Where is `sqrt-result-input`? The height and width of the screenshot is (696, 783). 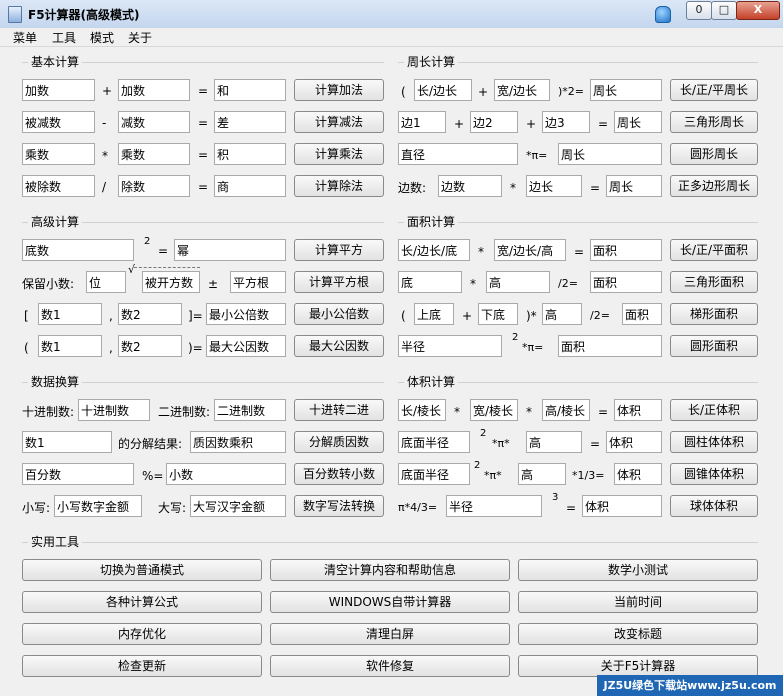
sqrt-result-input is located at coordinates (258, 282).